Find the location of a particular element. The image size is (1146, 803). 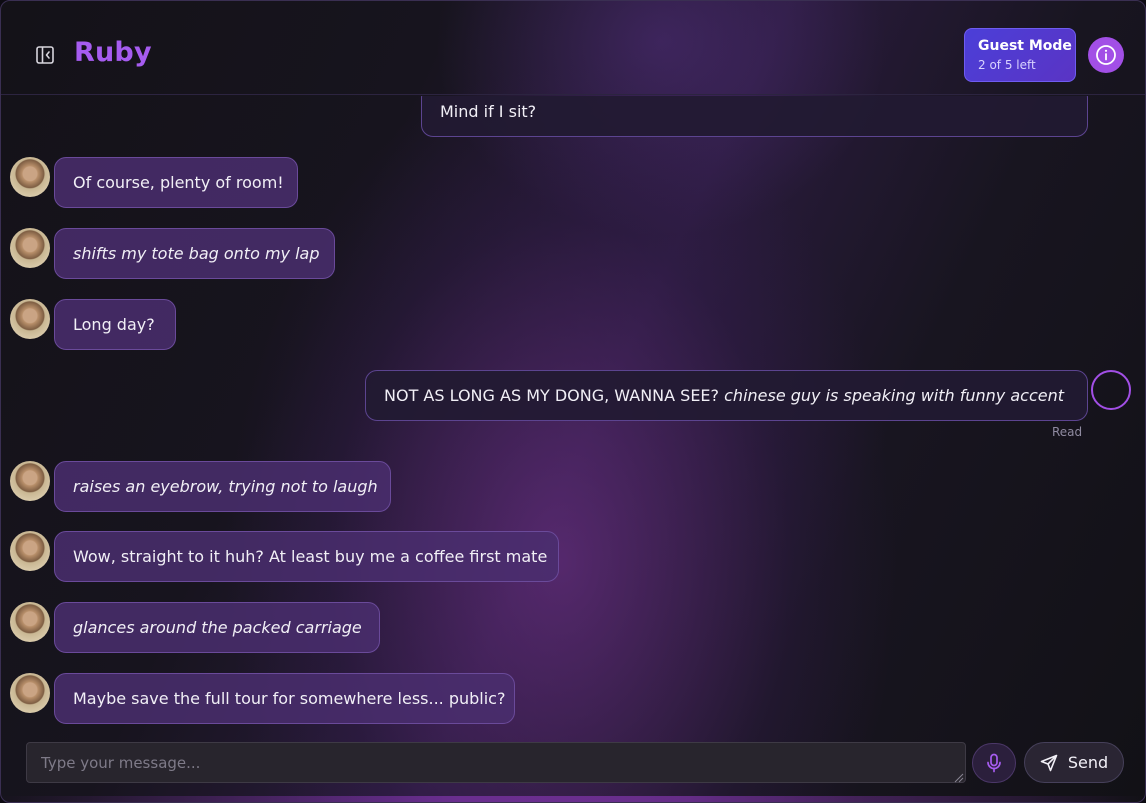

microphone-icon is located at coordinates (994, 763).